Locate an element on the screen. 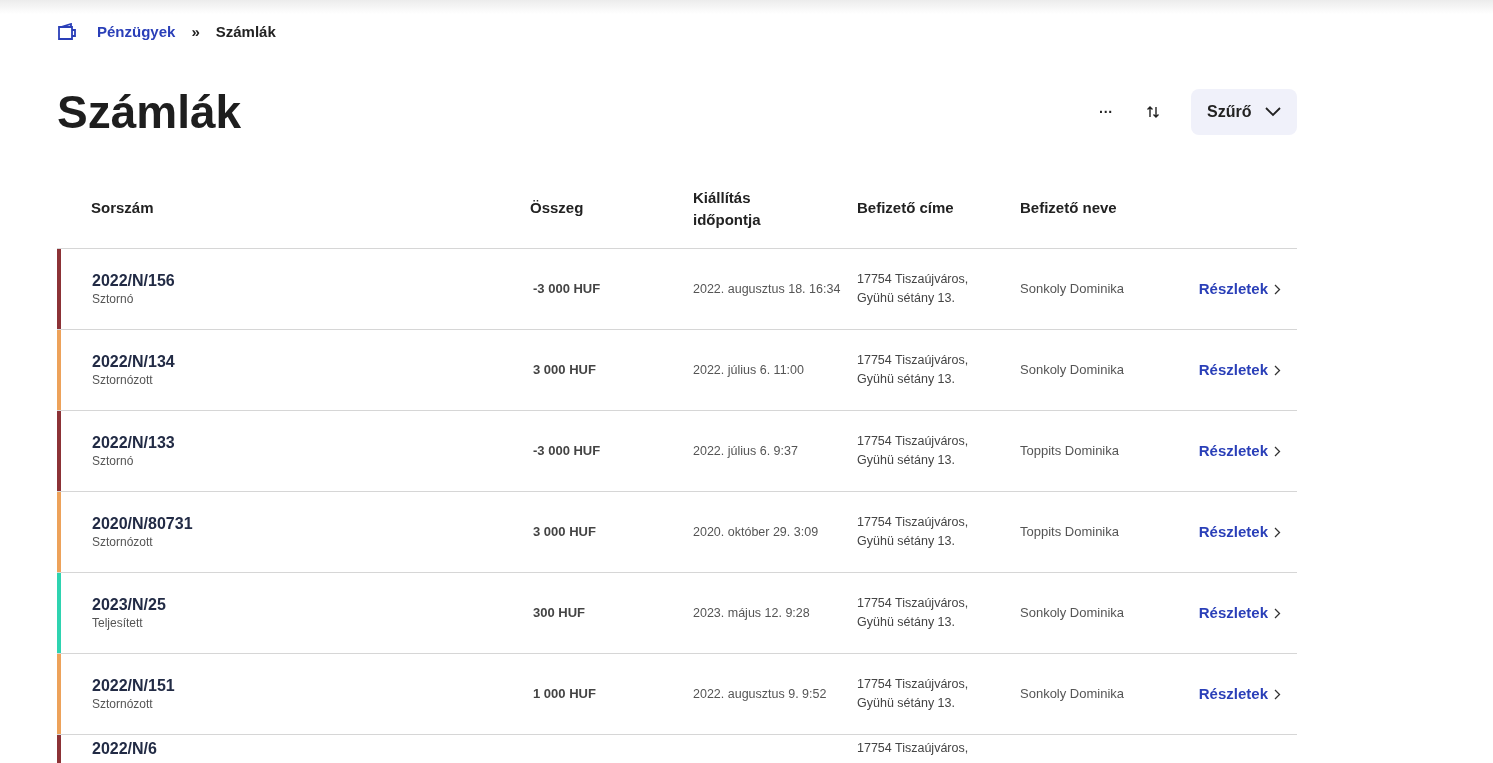 Image resolution: width=1493 pixels, height=763 pixels. invoice-number: 2022/N/133 is located at coordinates (133, 443).